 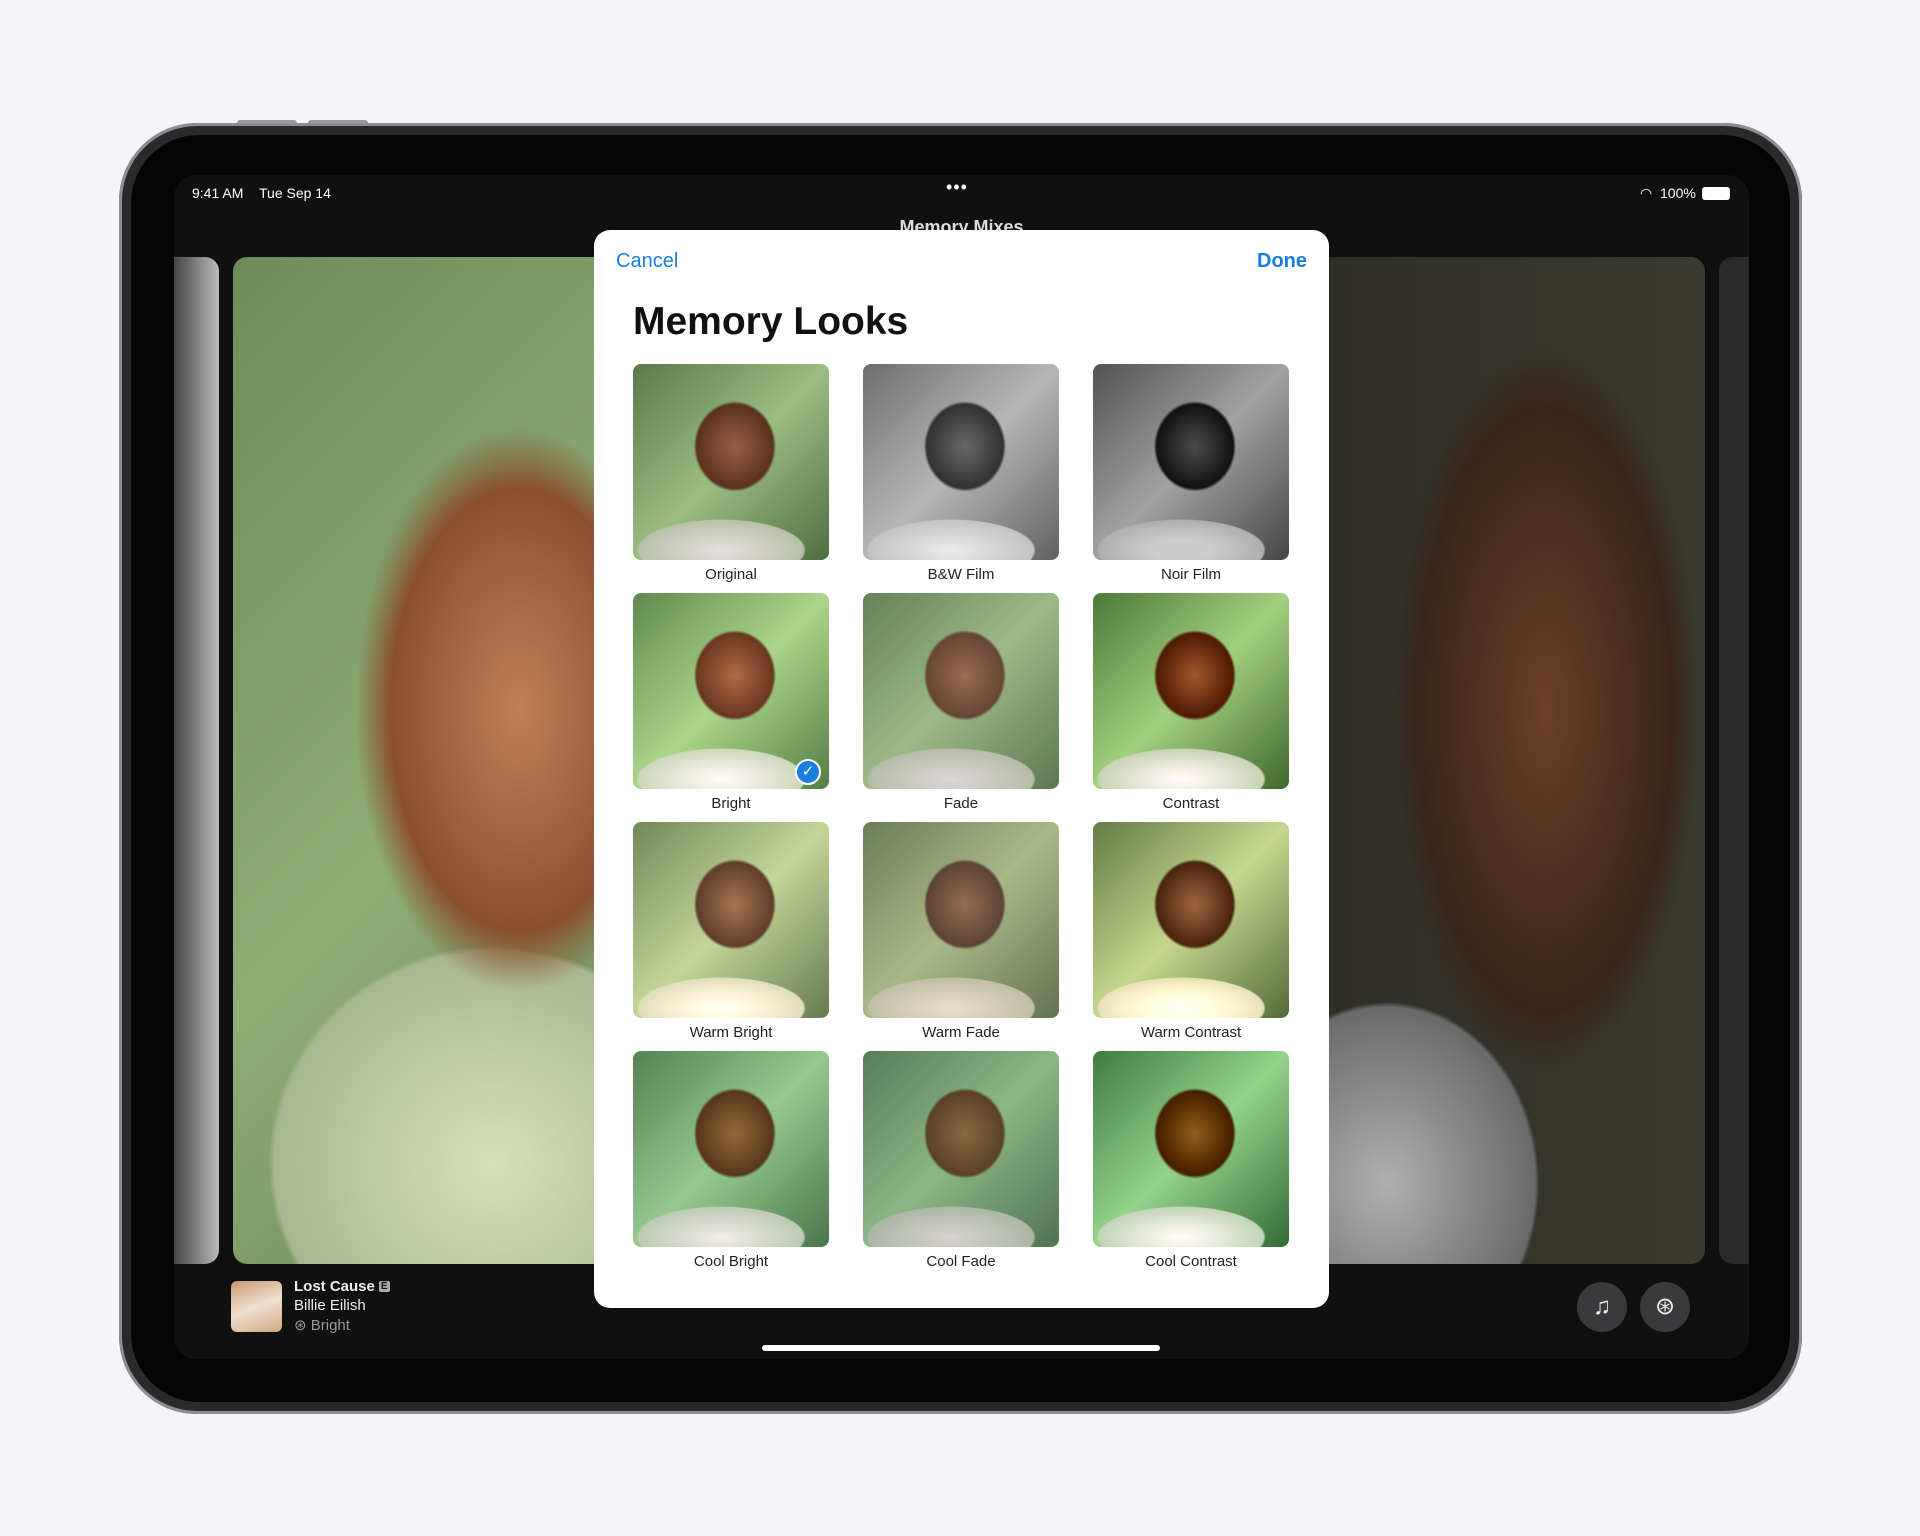 What do you see at coordinates (1191, 803) in the screenshot?
I see `look-label: Contrast` at bounding box center [1191, 803].